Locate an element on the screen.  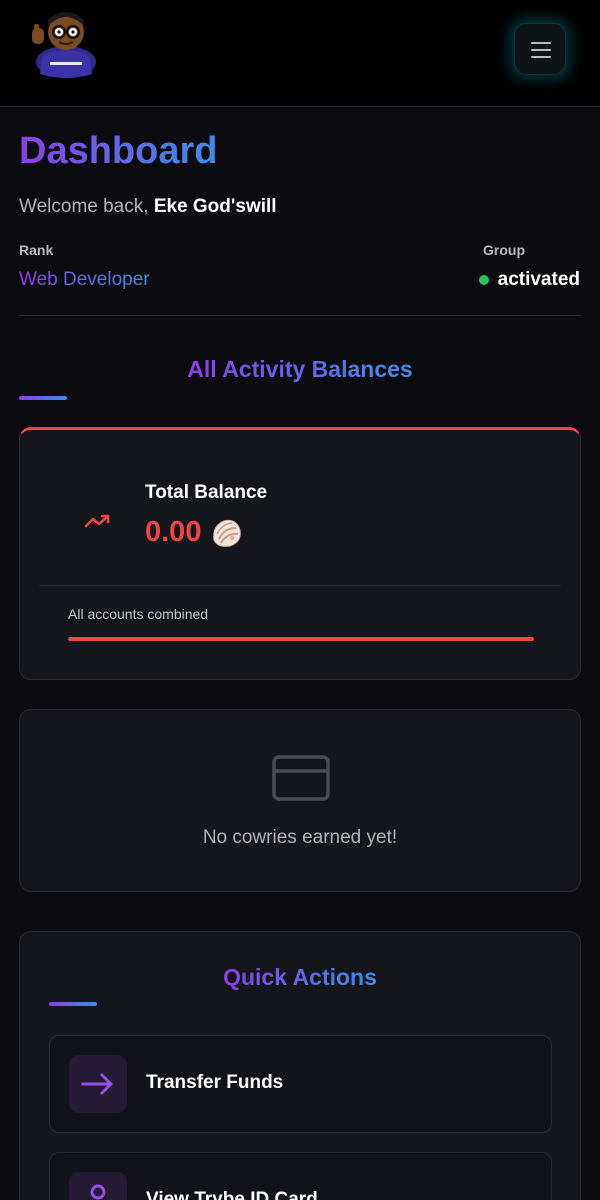
top-bar is located at coordinates (300, 53).